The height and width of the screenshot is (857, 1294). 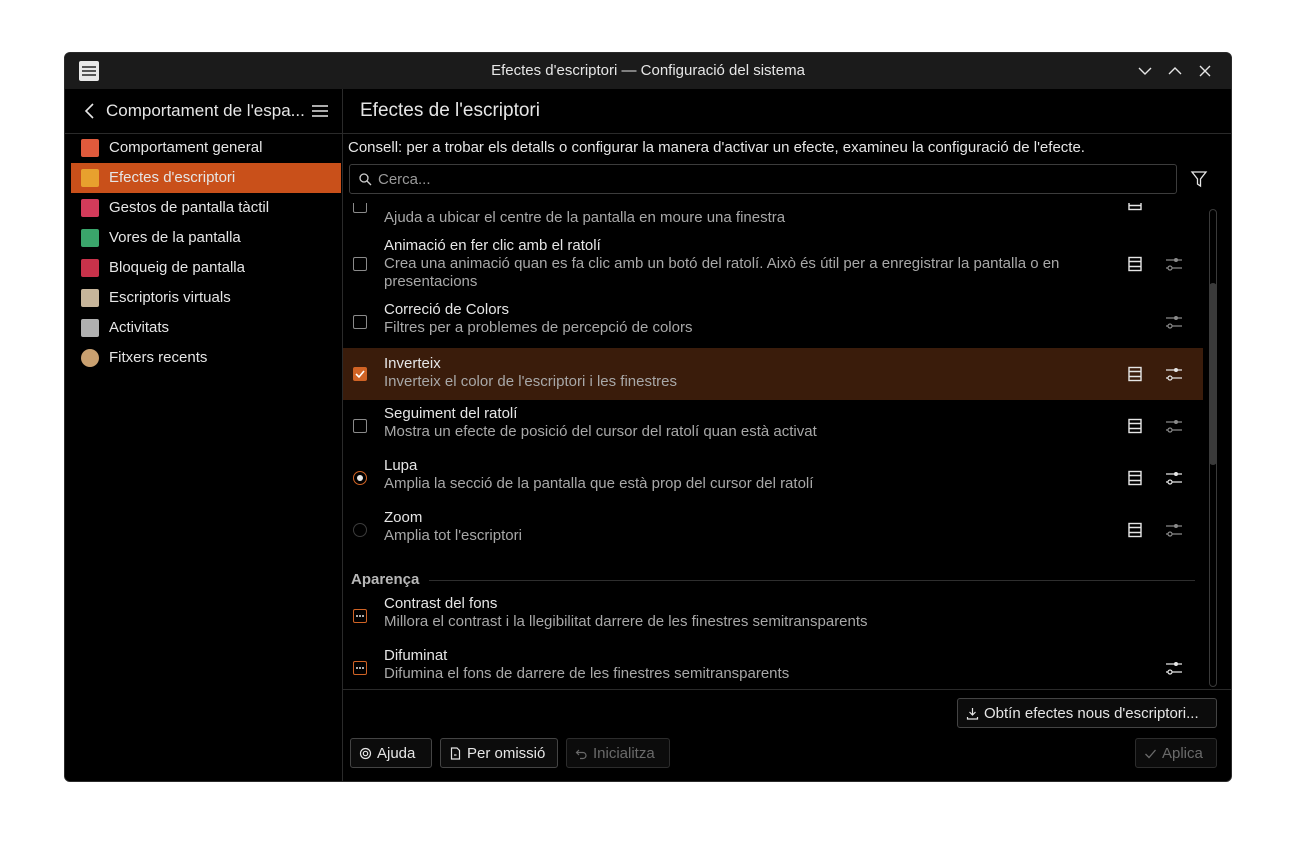 What do you see at coordinates (441, 603) in the screenshot?
I see `effect-name: Contrast del fons` at bounding box center [441, 603].